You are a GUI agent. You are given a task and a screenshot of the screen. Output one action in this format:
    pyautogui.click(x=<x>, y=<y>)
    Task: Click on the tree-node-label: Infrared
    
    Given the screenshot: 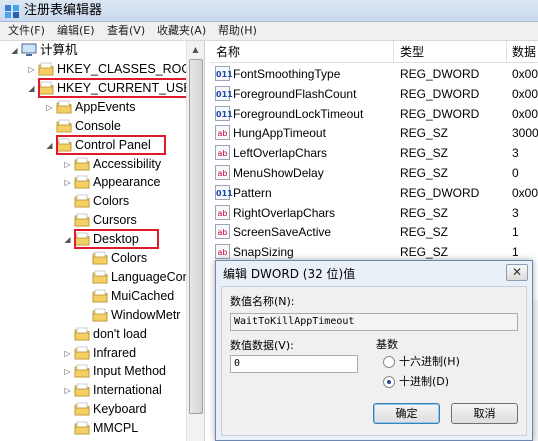 What is the action you would take?
    pyautogui.click(x=115, y=353)
    